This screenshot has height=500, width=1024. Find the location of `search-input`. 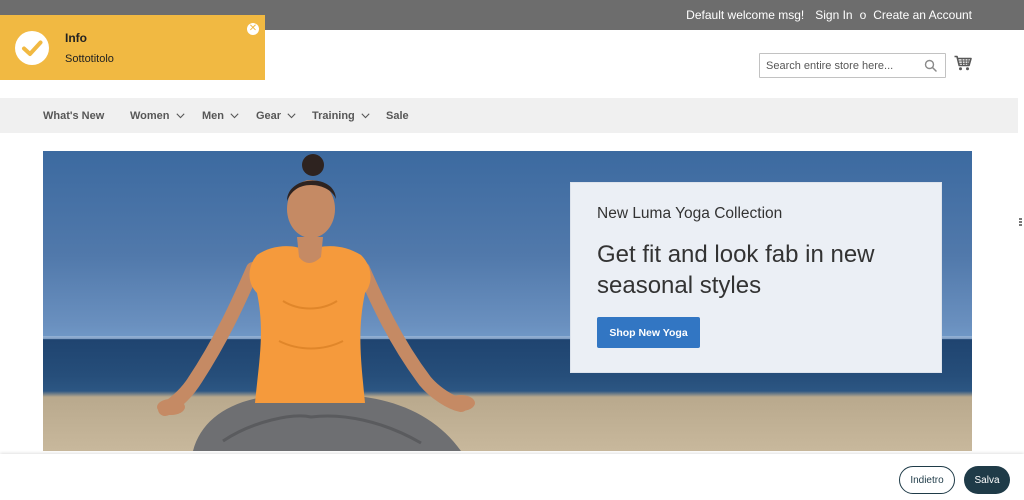

search-input is located at coordinates (840, 65).